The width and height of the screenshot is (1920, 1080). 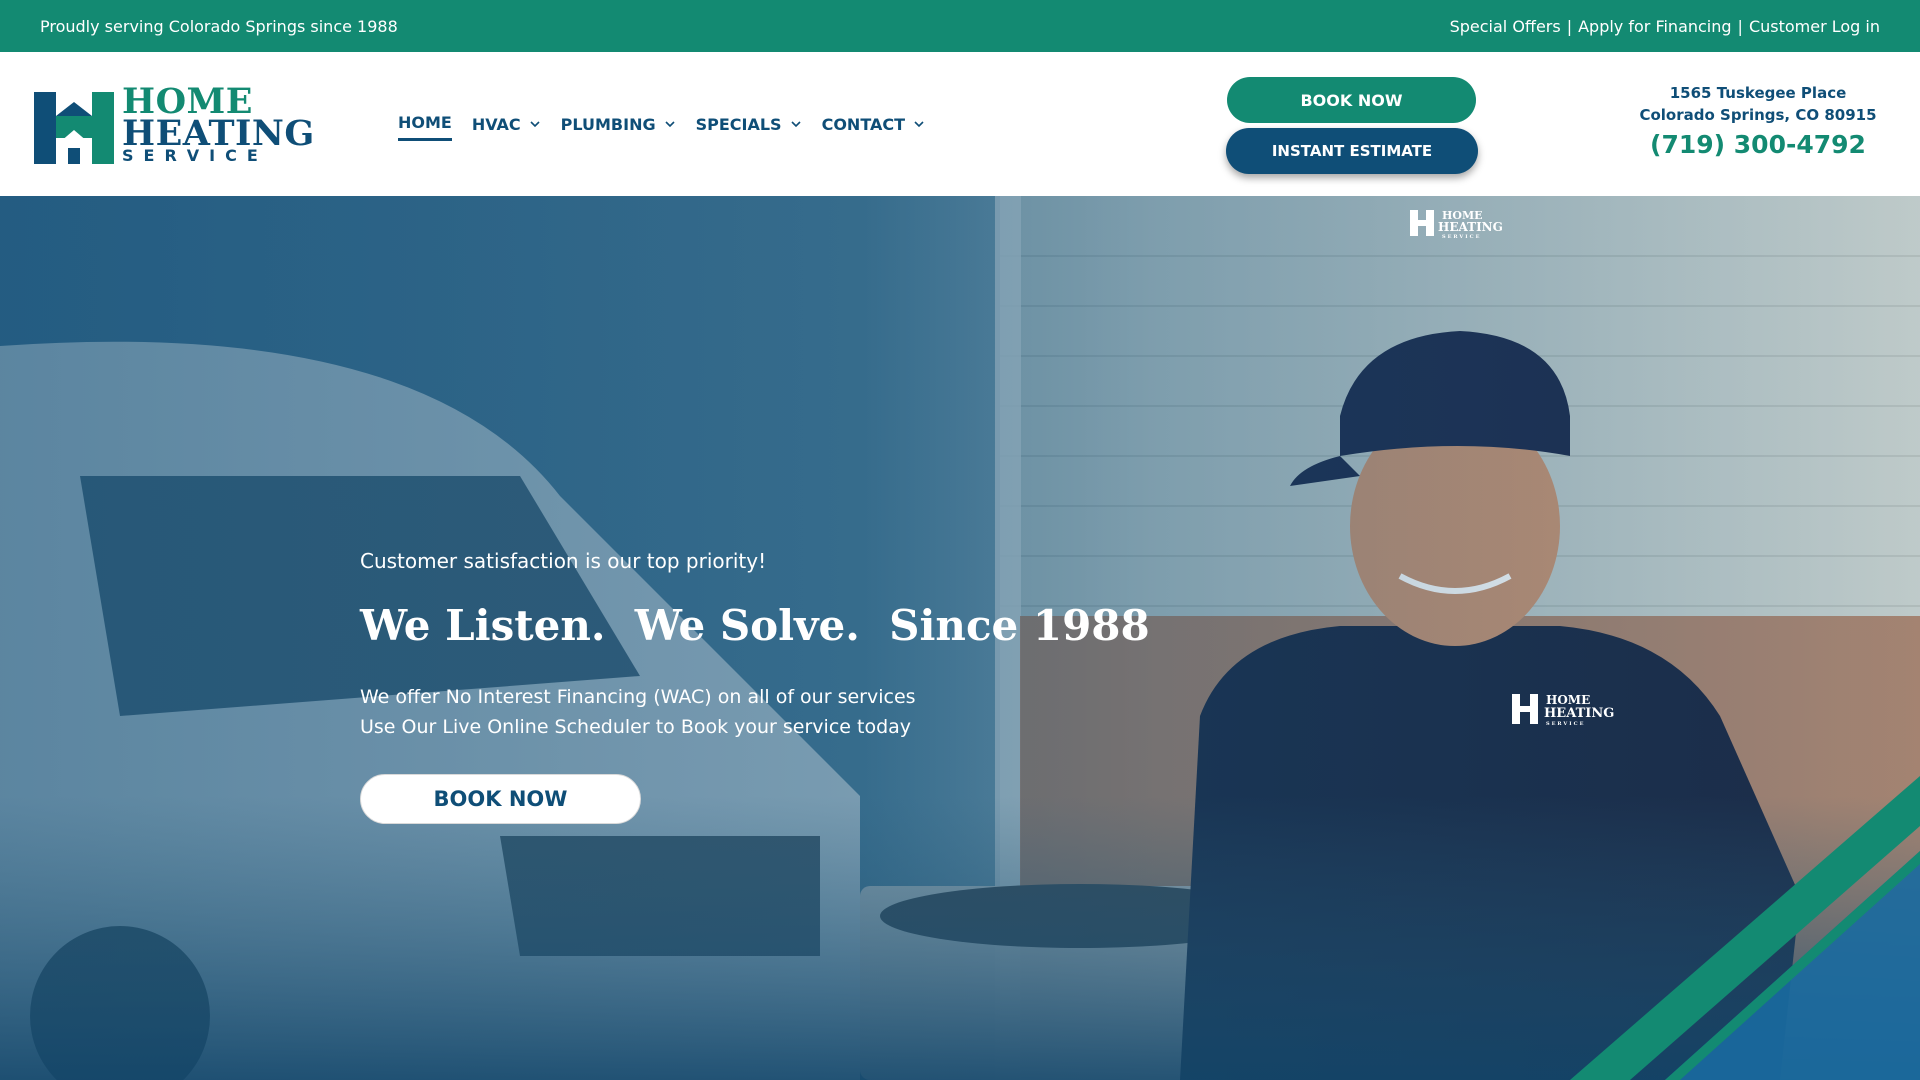 What do you see at coordinates (863, 124) in the screenshot?
I see `nav-item-label: CONTACT` at bounding box center [863, 124].